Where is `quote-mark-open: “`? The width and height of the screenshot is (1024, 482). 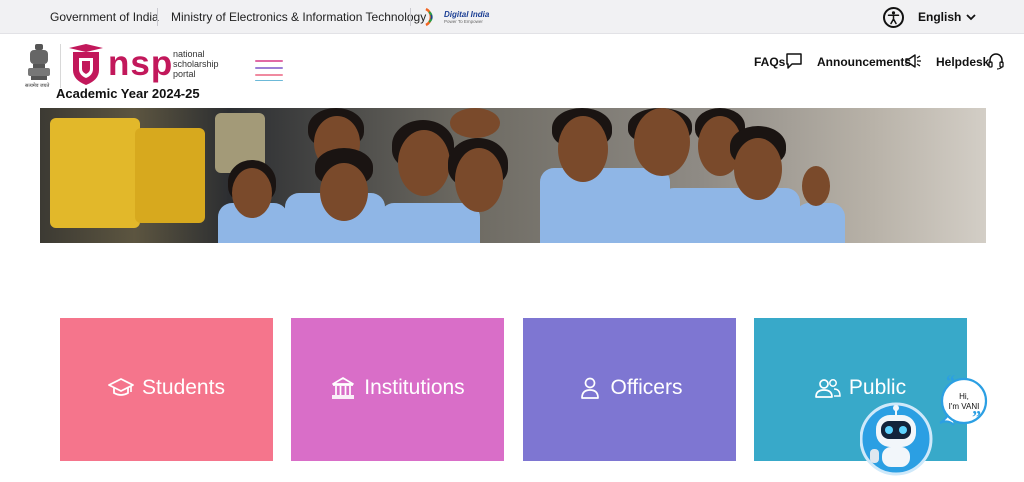
quote-mark-open: “ is located at coordinates (950, 383).